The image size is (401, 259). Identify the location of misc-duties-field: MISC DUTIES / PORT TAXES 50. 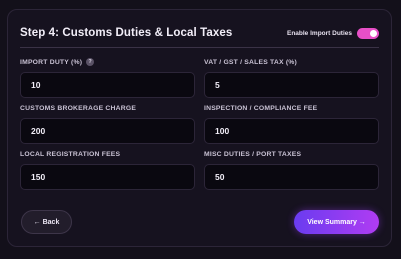
(291, 169).